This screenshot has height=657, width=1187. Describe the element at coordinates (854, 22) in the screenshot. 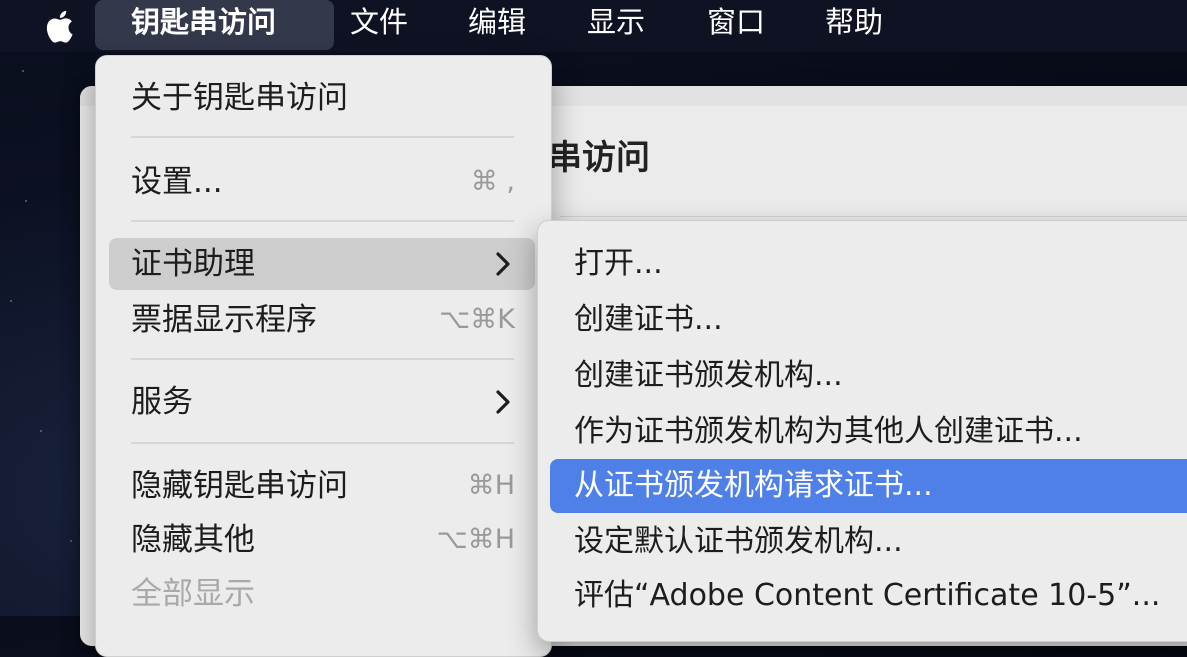

I see `menu-bar-label: 帮助` at that location.